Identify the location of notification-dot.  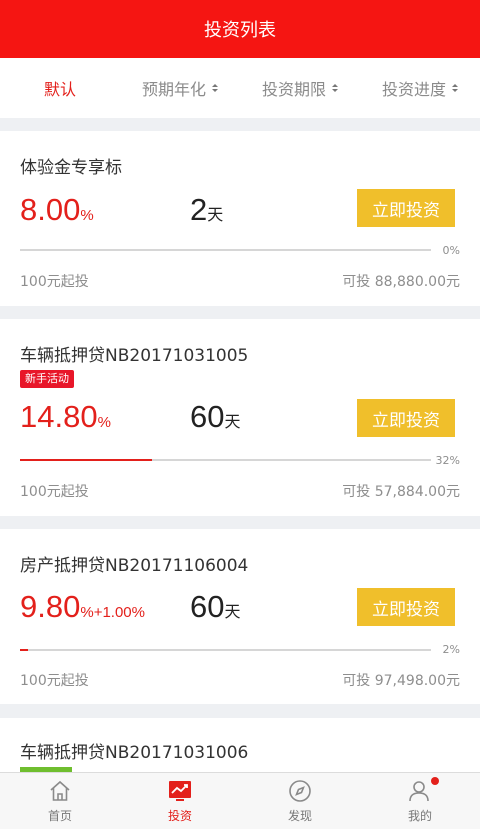
(435, 781).